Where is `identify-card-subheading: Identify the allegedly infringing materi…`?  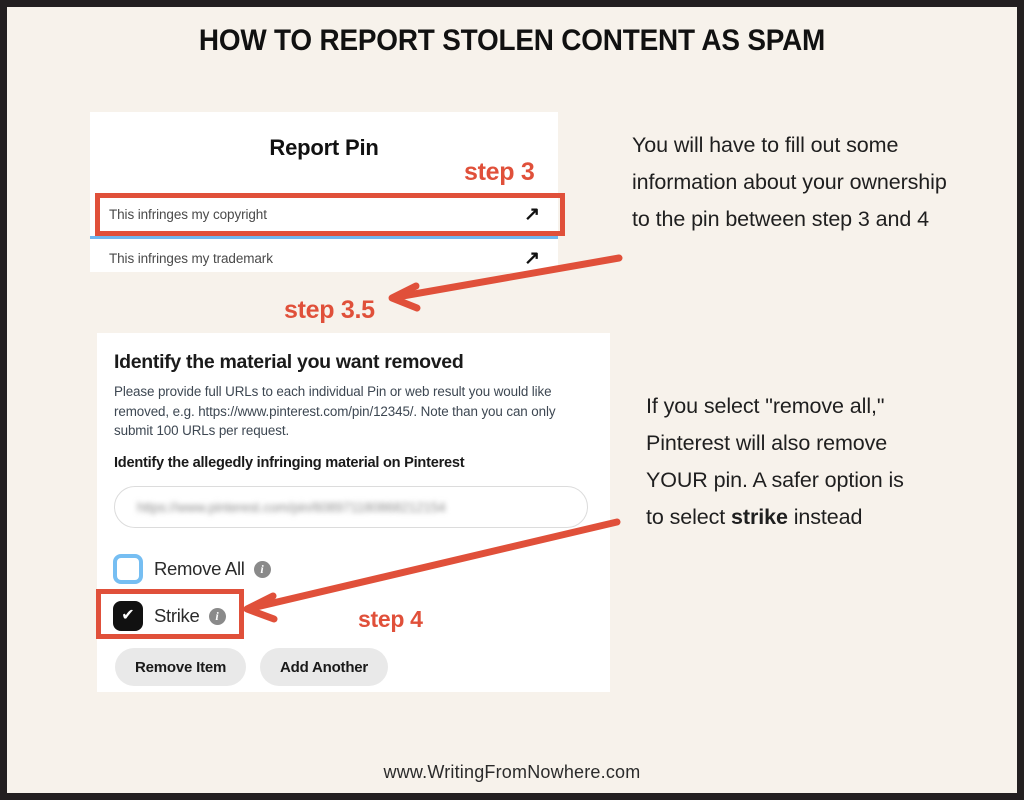 identify-card-subheading: Identify the allegedly infringing materi… is located at coordinates (289, 463).